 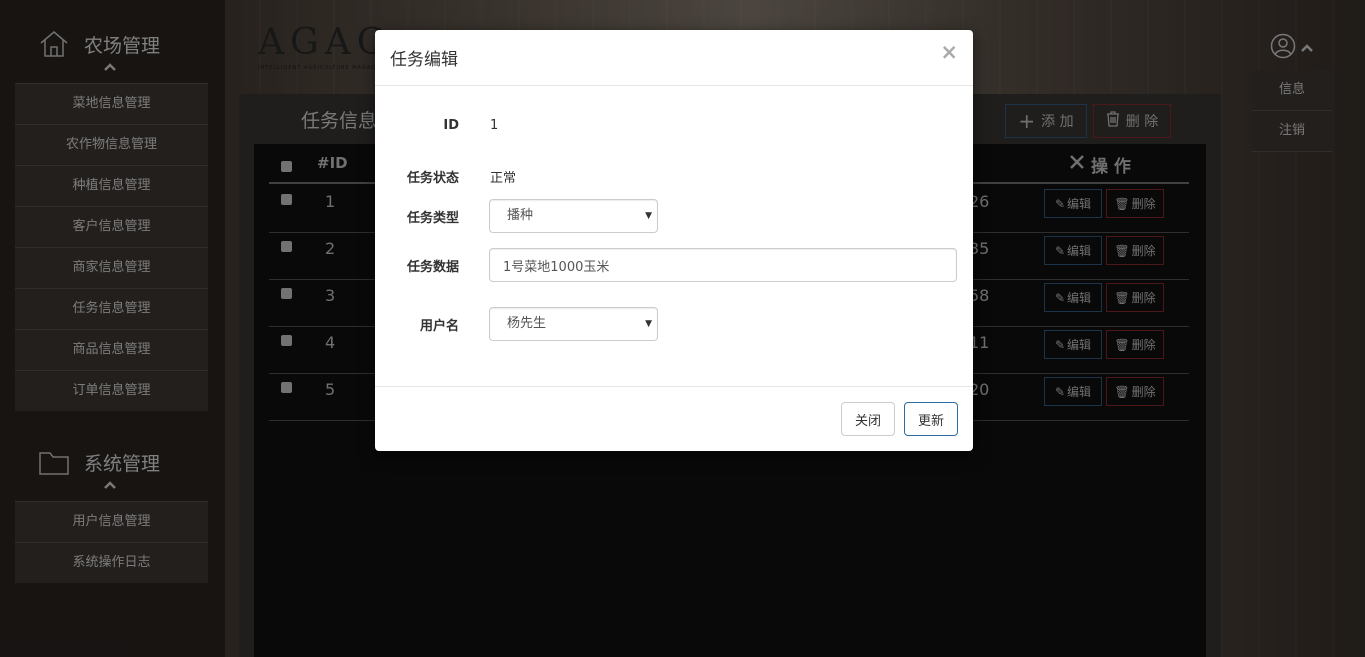 I want to click on task-type-value: 播种, so click(x=520, y=215).